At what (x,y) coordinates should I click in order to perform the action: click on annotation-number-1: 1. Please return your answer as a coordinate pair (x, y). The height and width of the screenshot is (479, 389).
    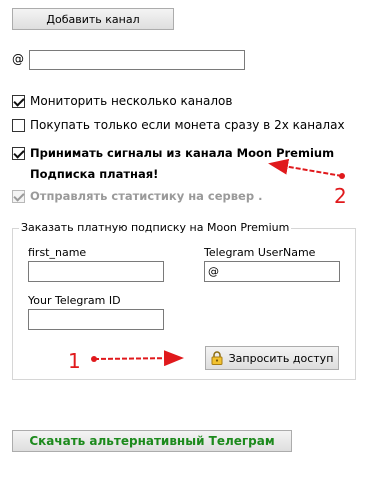
    Looking at the image, I should click on (74, 361).